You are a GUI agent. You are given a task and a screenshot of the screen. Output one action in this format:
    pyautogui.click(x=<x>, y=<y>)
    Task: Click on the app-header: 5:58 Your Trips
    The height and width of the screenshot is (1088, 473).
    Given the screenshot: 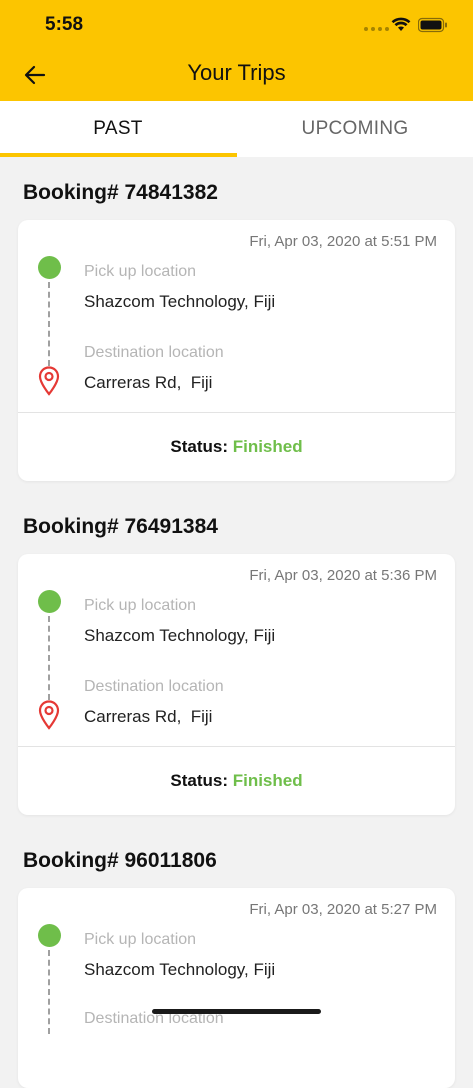 What is the action you would take?
    pyautogui.click(x=236, y=50)
    